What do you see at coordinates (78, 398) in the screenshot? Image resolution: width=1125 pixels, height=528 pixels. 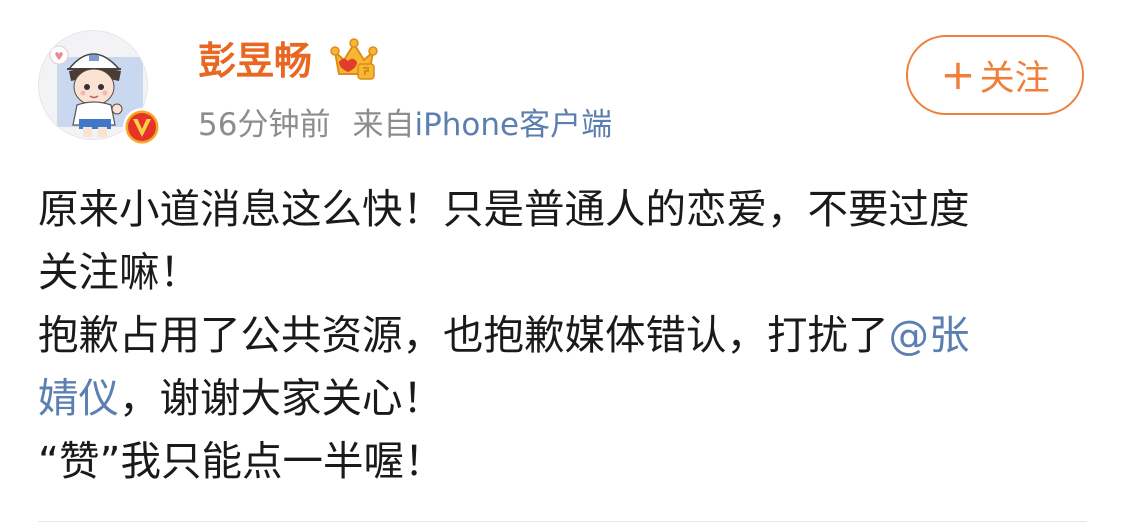 I see `mention-link-continued: 婧仪` at bounding box center [78, 398].